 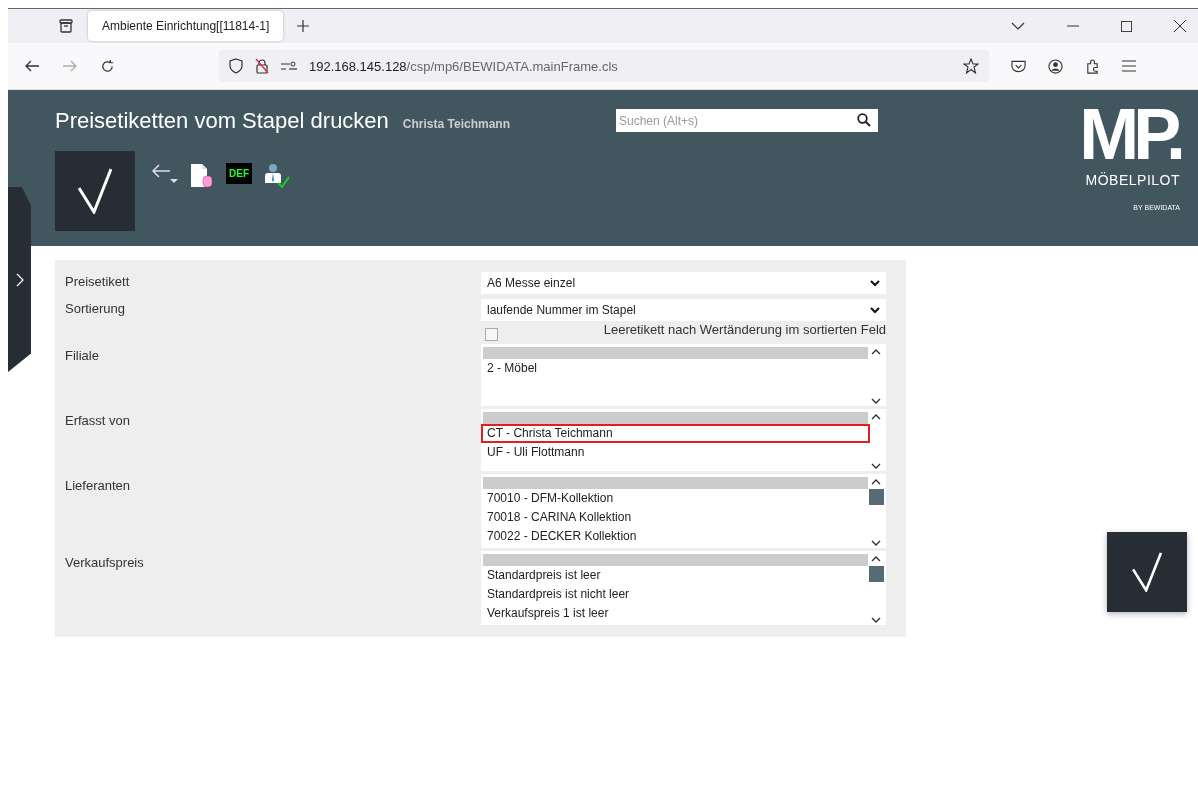 What do you see at coordinates (98, 485) in the screenshot?
I see `field-label: Lieferanten` at bounding box center [98, 485].